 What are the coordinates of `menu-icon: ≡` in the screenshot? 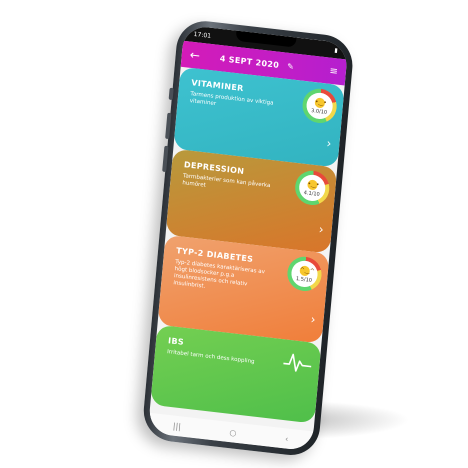 It's located at (333, 71).